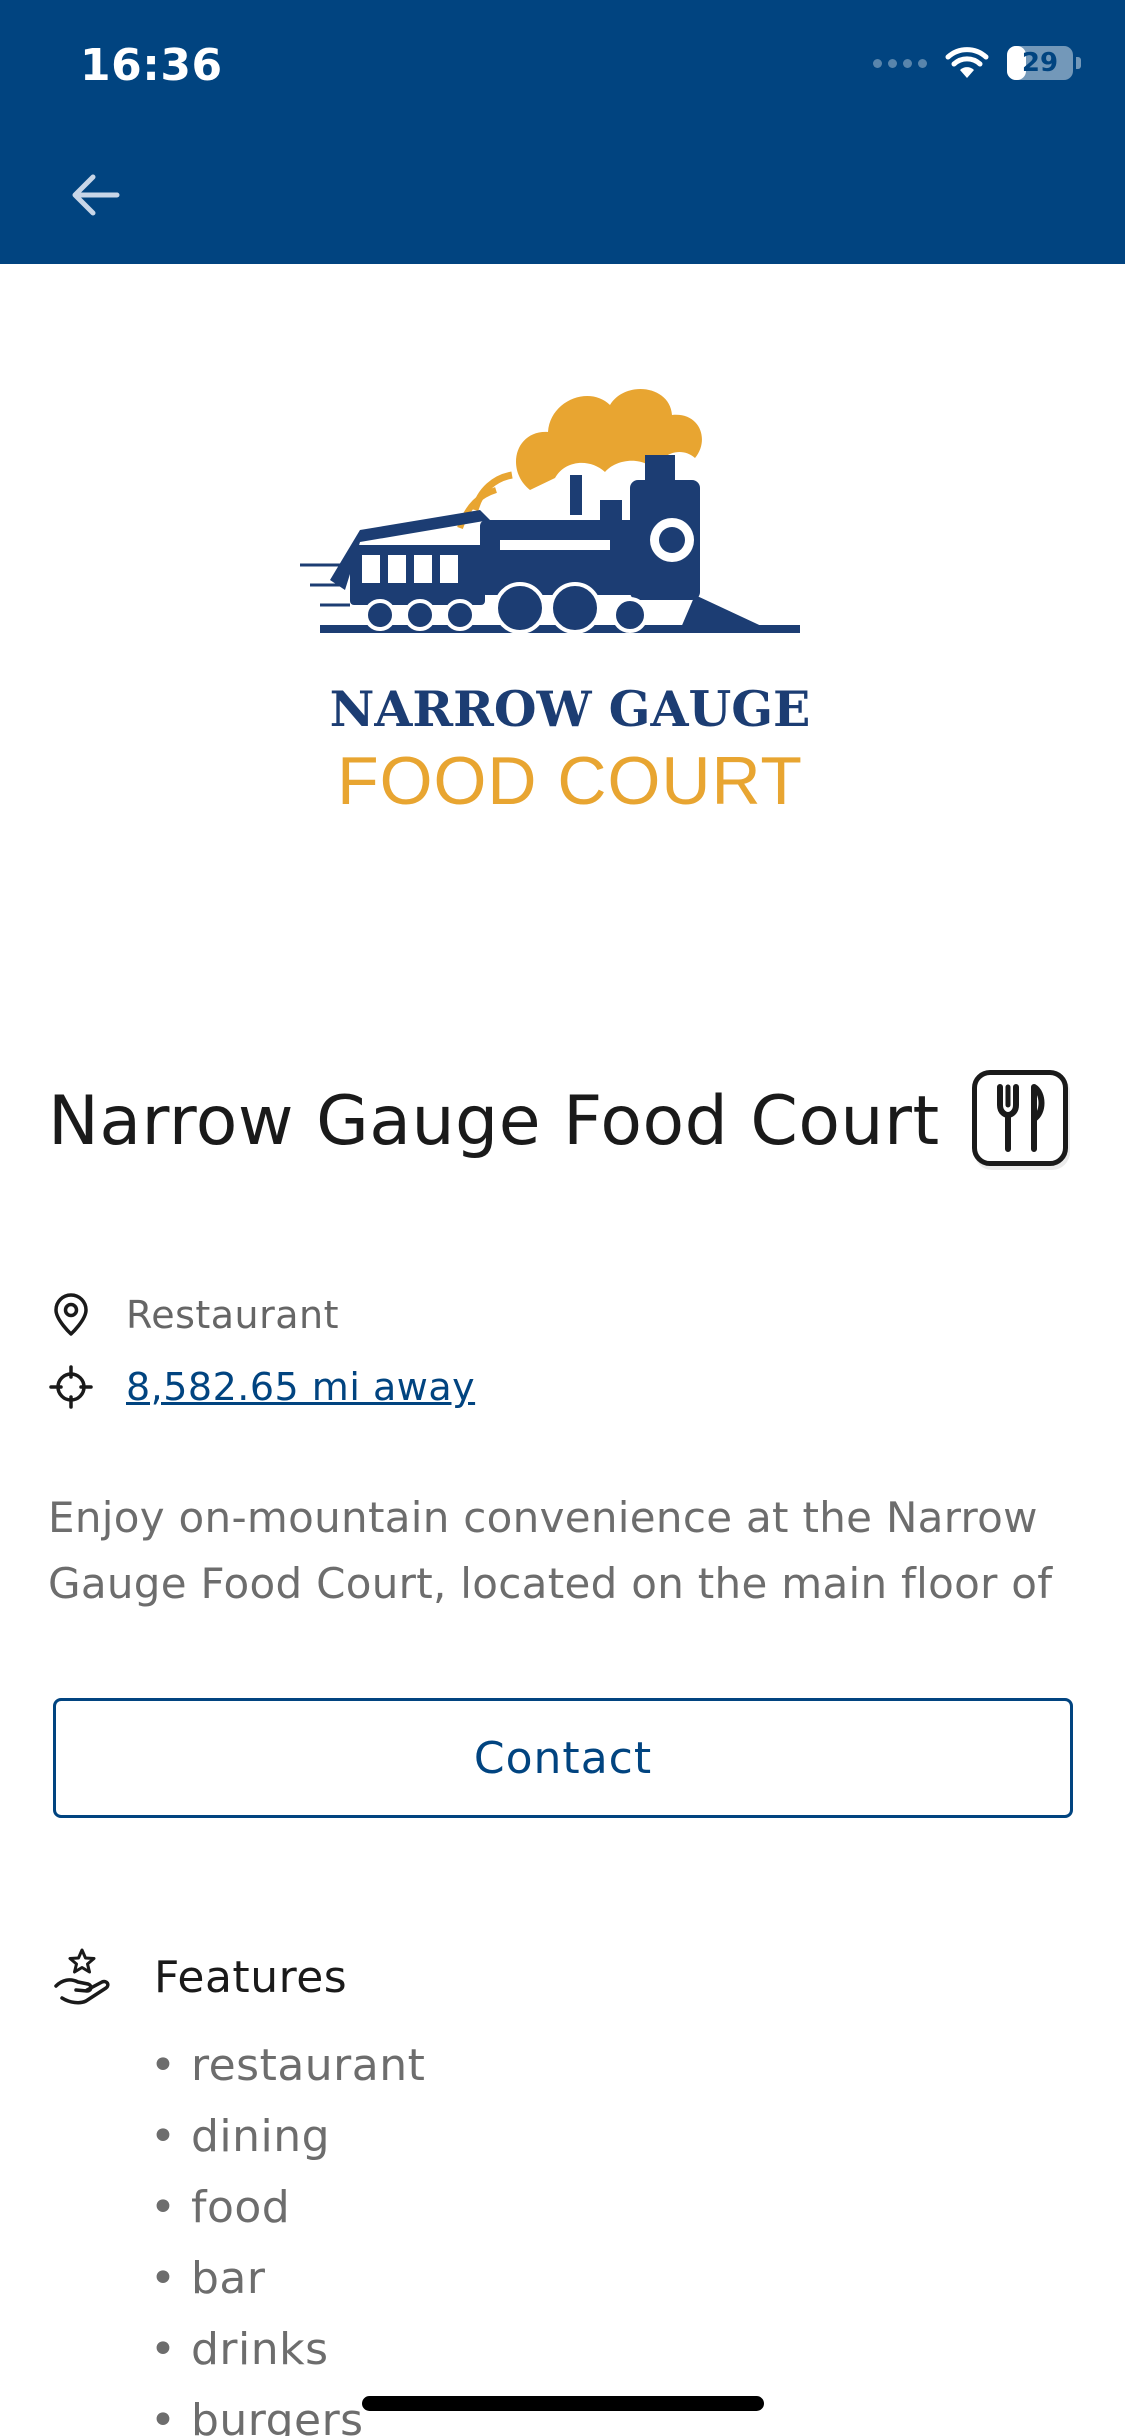 The image size is (1125, 2436). I want to click on category-label: Restaurant, so click(233, 1315).